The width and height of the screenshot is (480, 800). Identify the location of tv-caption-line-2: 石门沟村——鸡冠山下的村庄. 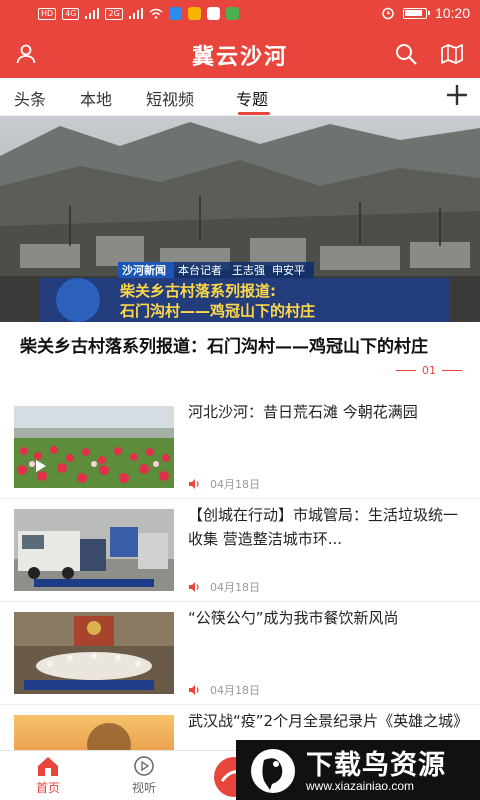
(218, 311).